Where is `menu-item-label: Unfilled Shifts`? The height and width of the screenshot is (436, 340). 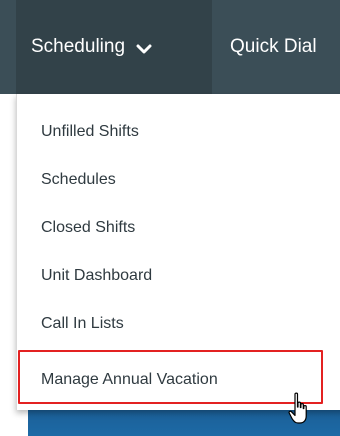
menu-item-label: Unfilled Shifts is located at coordinates (90, 131).